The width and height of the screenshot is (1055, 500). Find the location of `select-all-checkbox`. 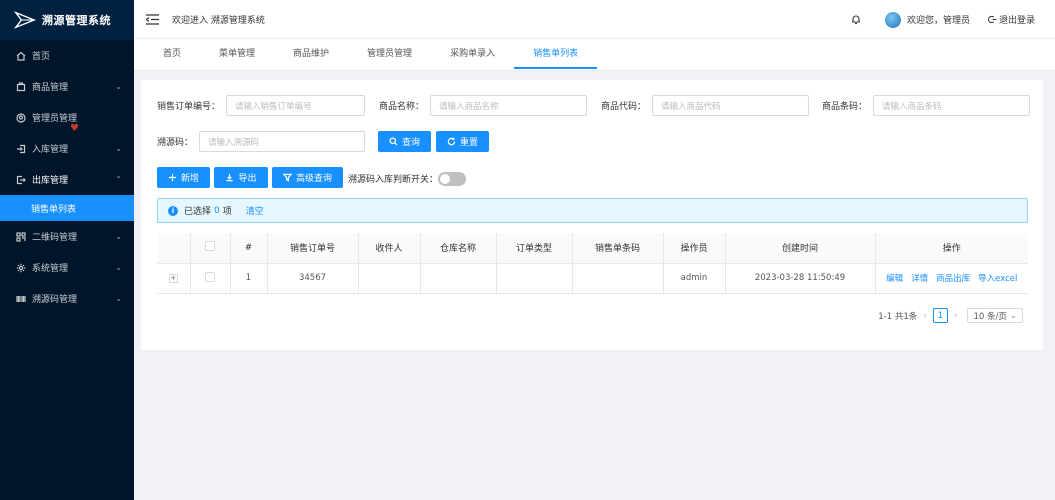

select-all-checkbox is located at coordinates (210, 246).